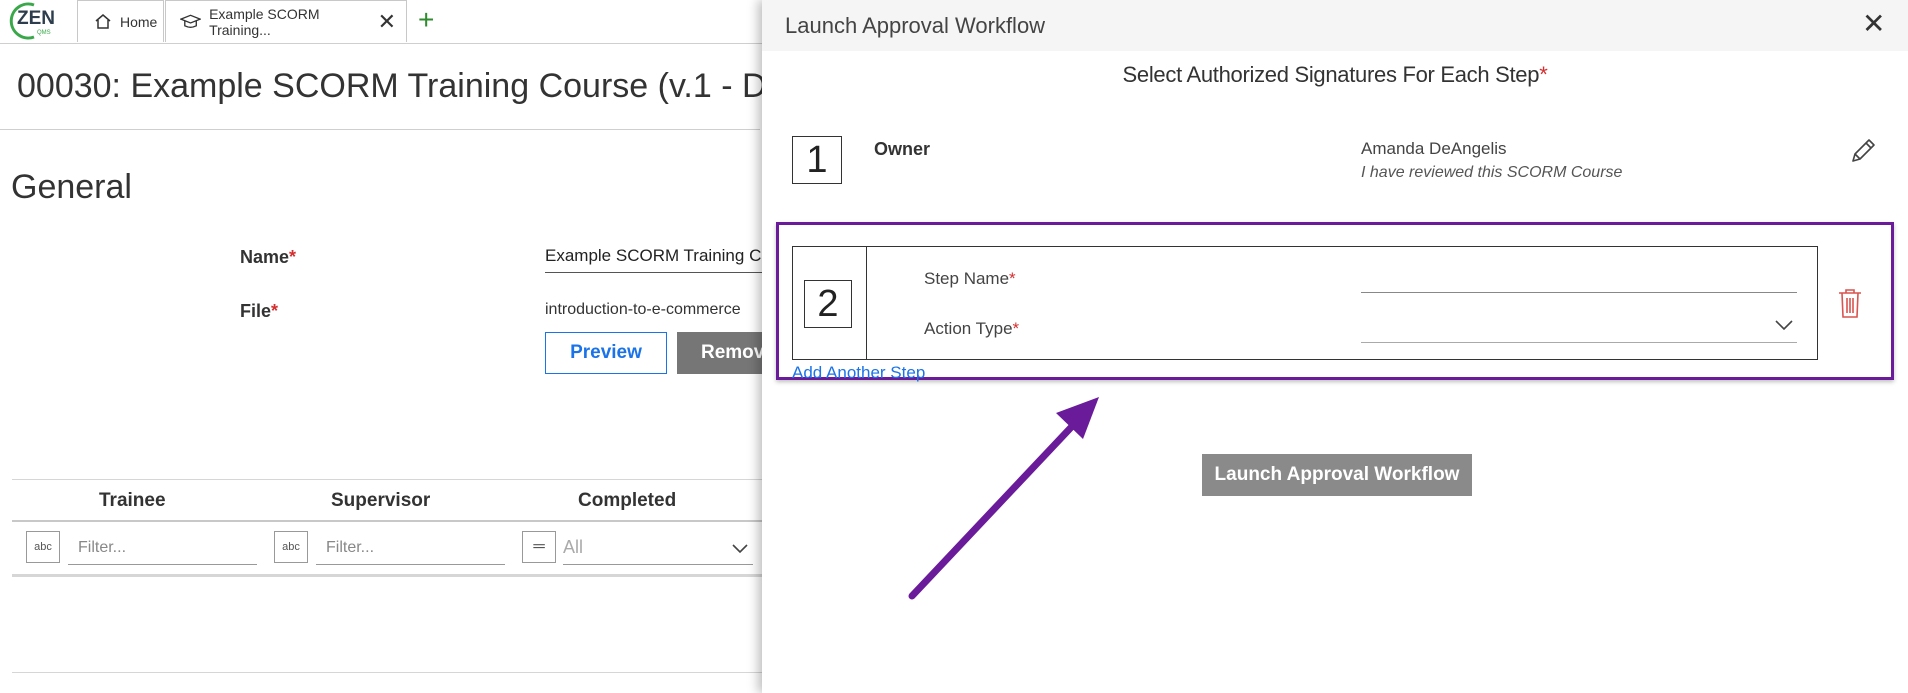  What do you see at coordinates (44, 33) in the screenshot?
I see `logo-sub: QMS` at bounding box center [44, 33].